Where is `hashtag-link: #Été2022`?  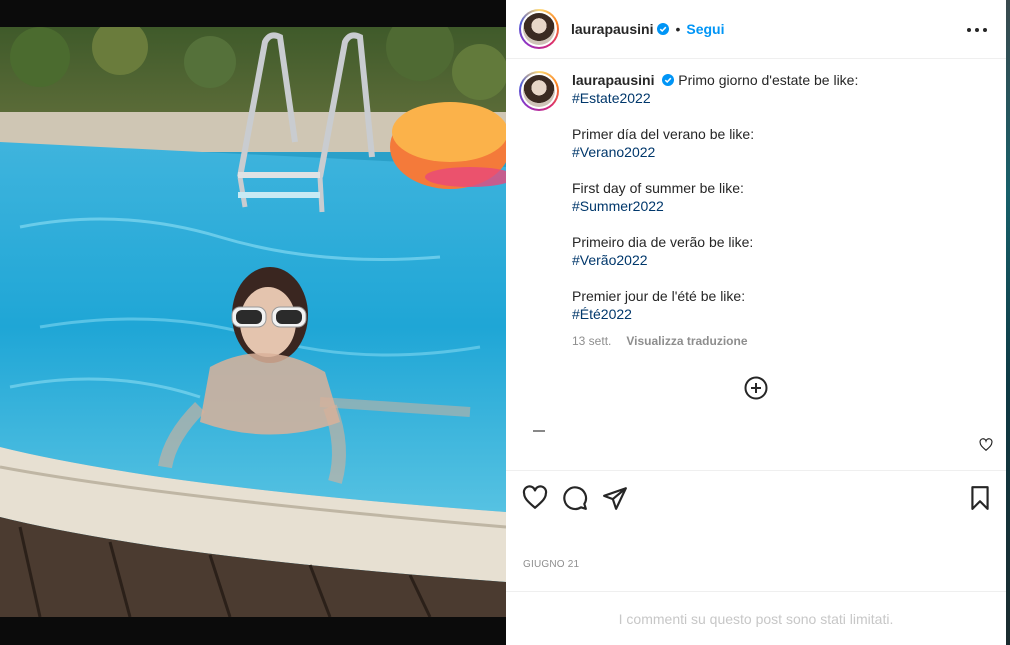
hashtag-link: #Été2022 is located at coordinates (602, 314).